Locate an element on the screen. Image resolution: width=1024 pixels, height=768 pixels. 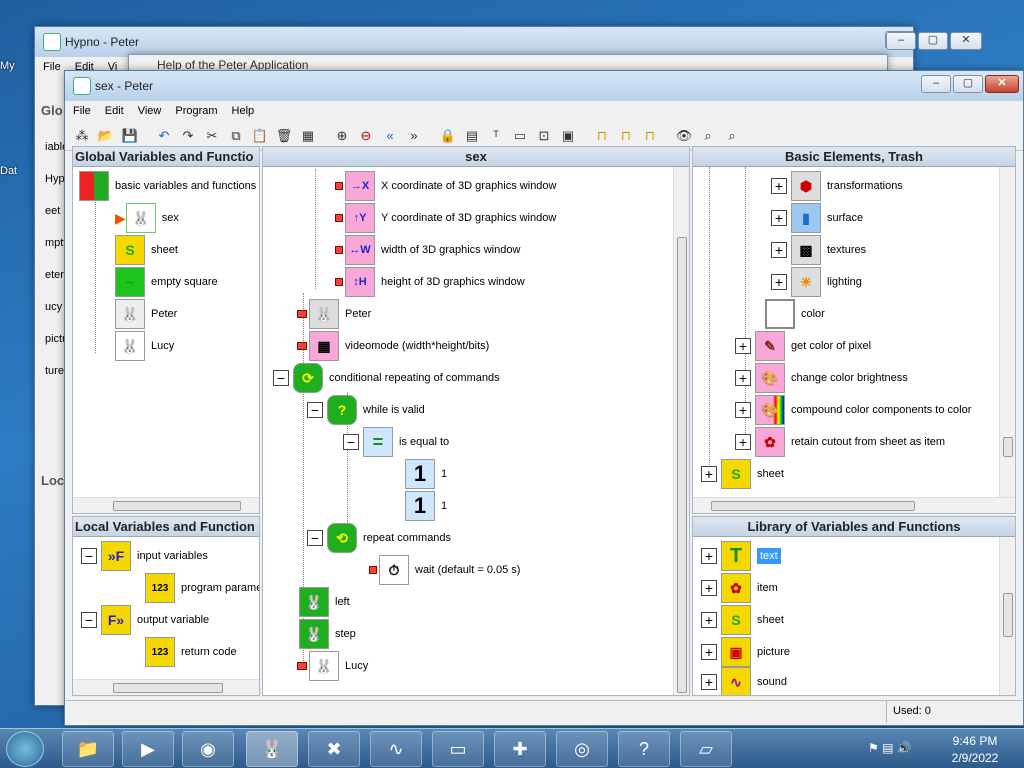
basic-item-cutout: + ✿ retain cutout from sheet as item is located at coordinates (840, 442).